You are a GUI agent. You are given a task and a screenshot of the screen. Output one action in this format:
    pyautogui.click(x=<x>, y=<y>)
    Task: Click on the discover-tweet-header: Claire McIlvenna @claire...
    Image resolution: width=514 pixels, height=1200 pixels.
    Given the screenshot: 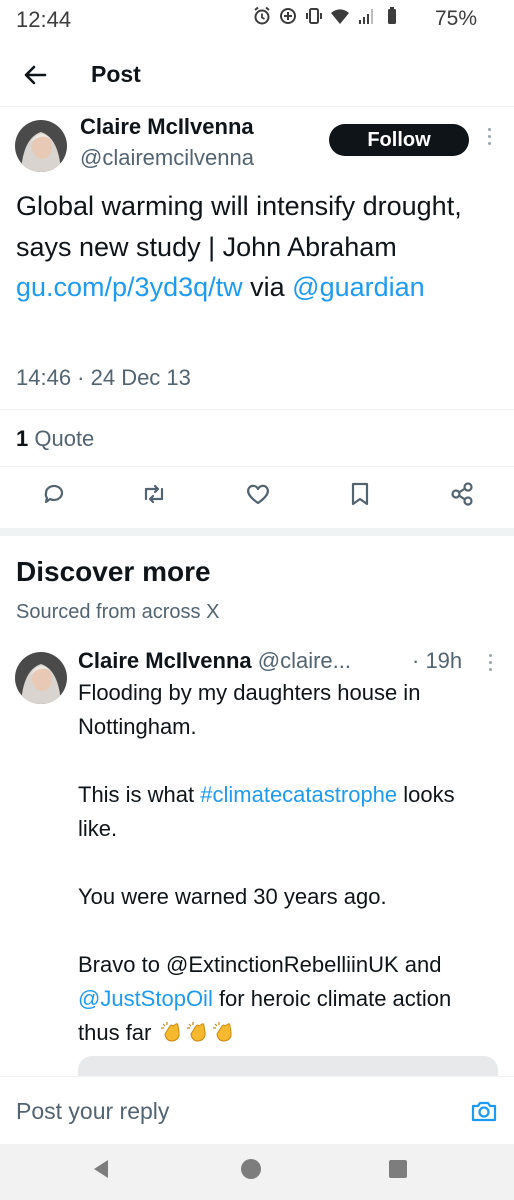 What is the action you would take?
    pyautogui.click(x=214, y=661)
    